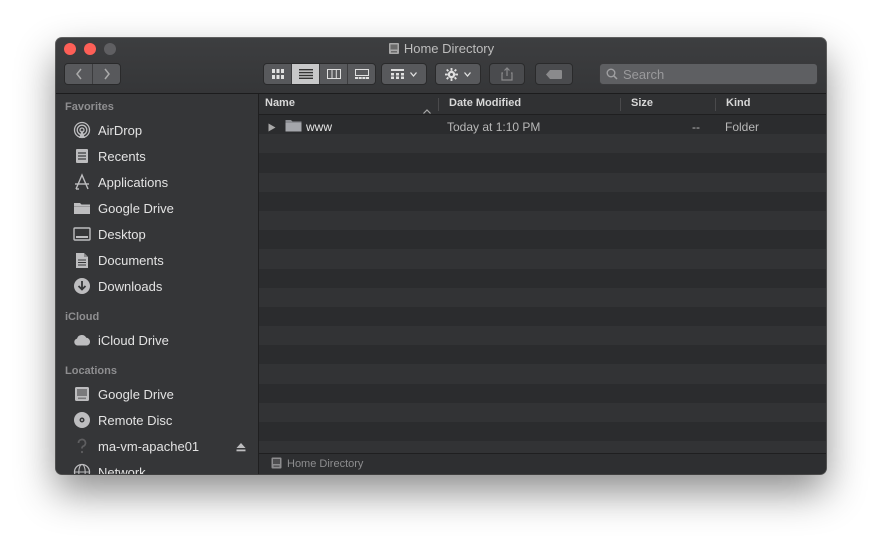 This screenshot has height=548, width=882. I want to click on sidebar-item-applications: Applications, so click(162, 182).